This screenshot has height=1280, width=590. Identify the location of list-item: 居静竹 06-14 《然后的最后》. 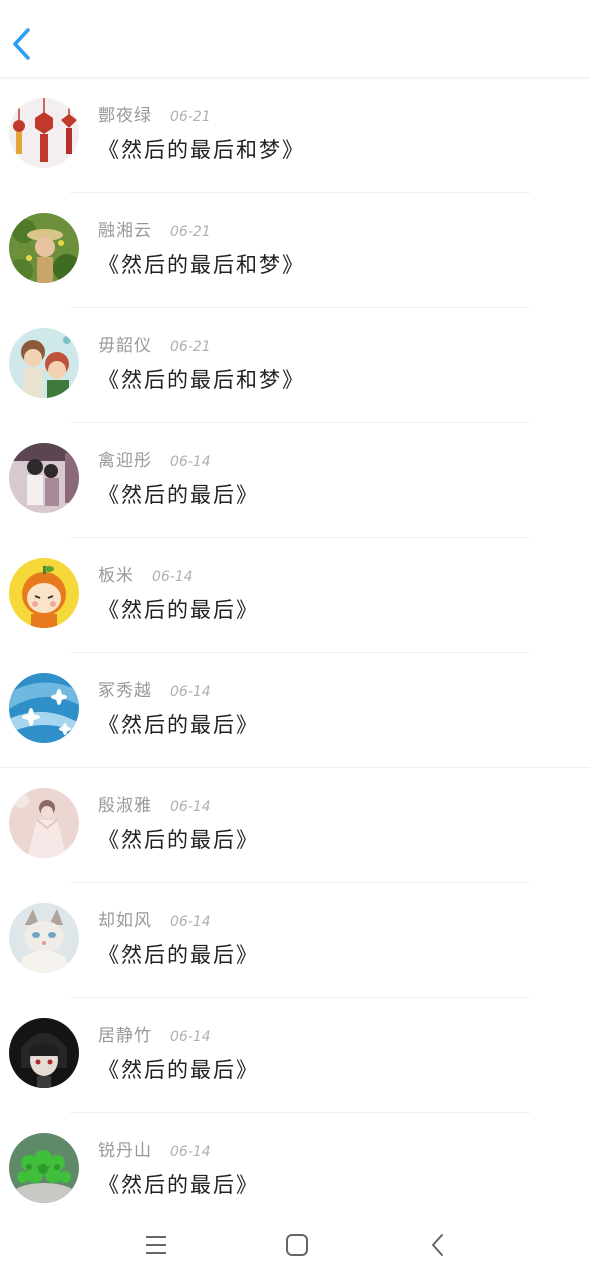
(295, 1055).